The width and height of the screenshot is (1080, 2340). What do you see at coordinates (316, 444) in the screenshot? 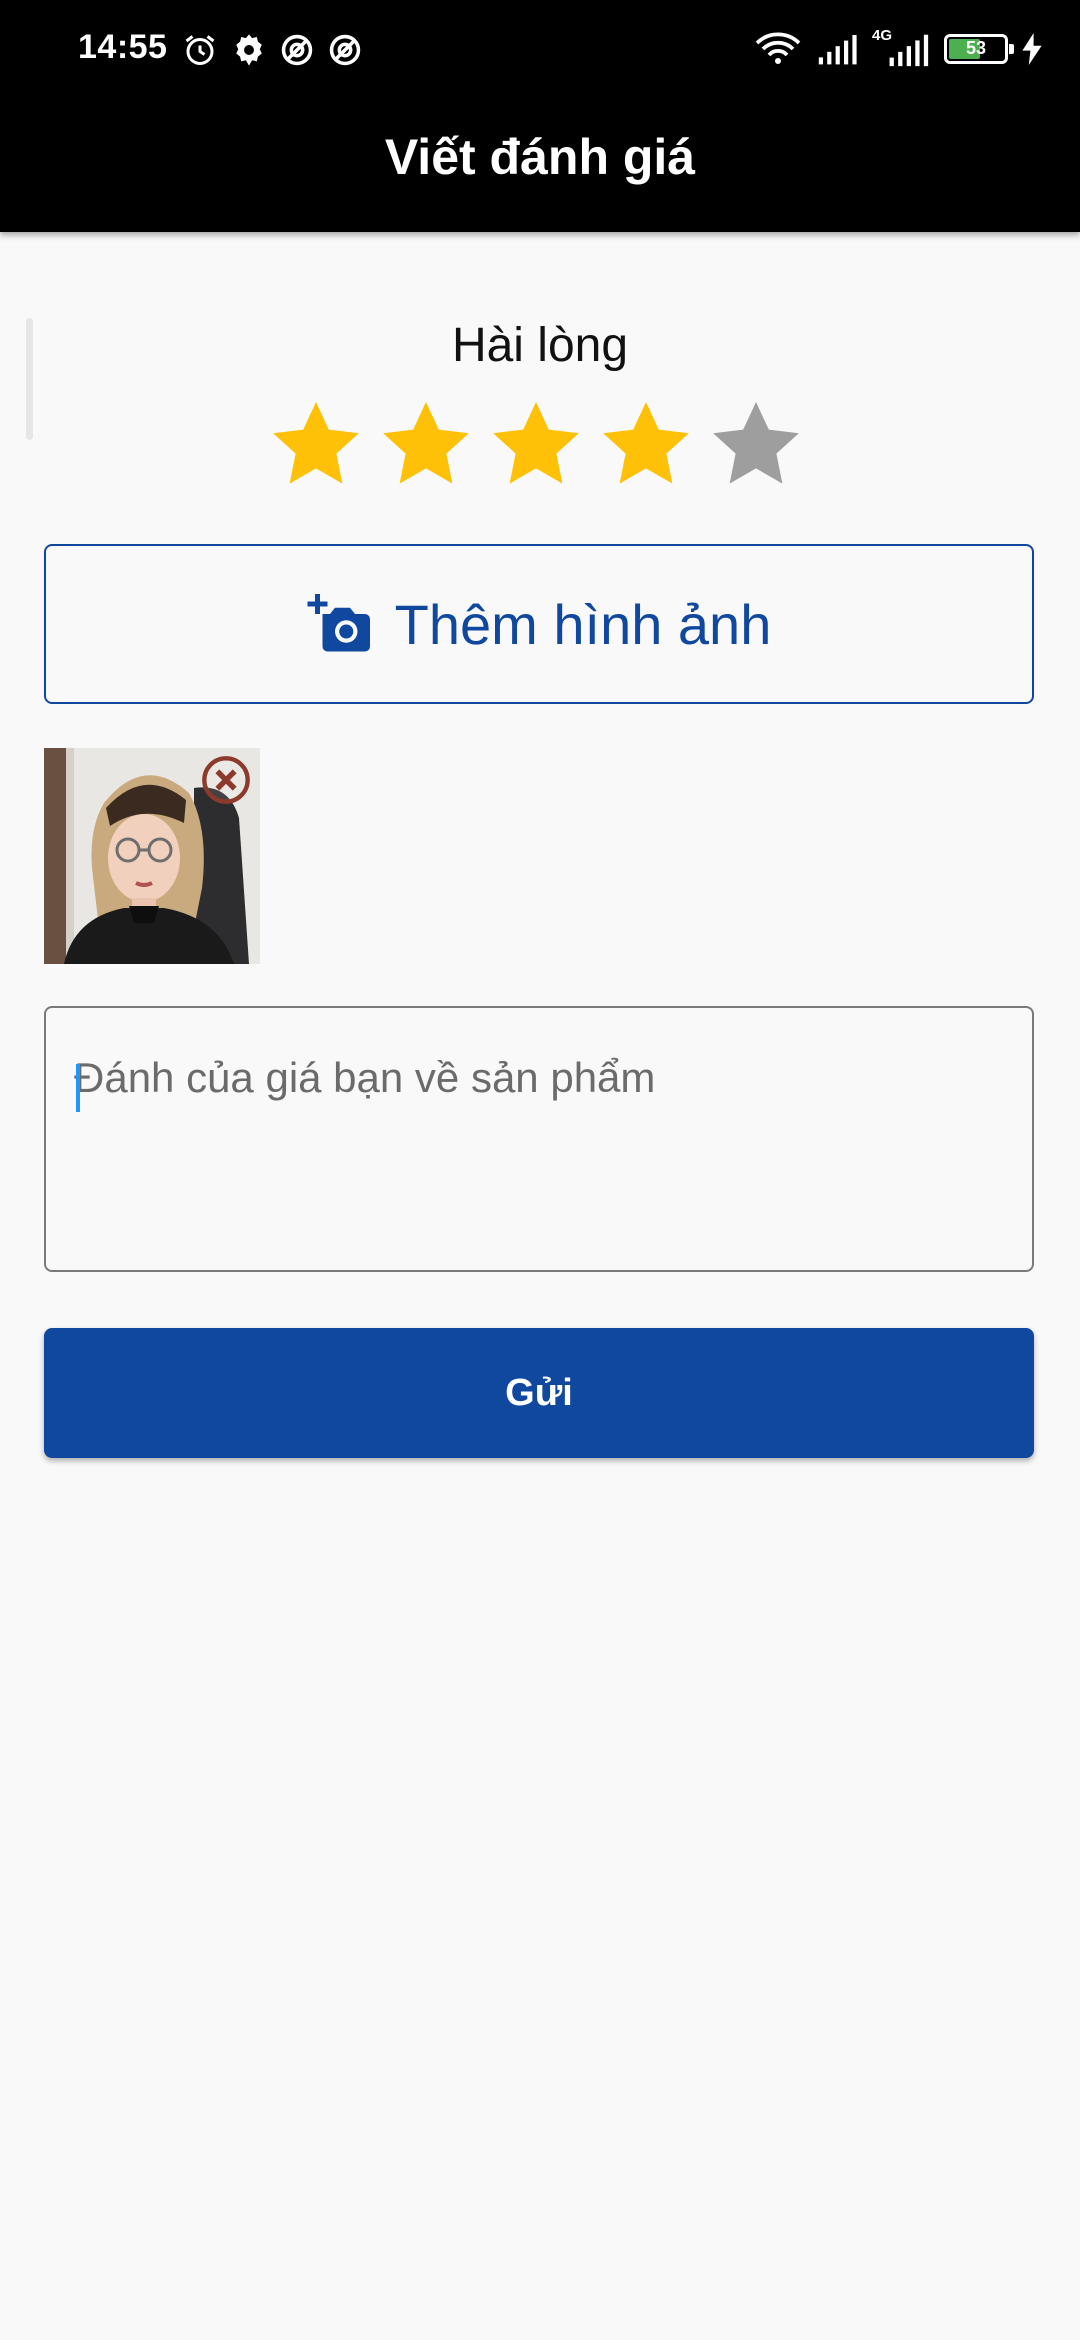
I see `star-1-icon` at bounding box center [316, 444].